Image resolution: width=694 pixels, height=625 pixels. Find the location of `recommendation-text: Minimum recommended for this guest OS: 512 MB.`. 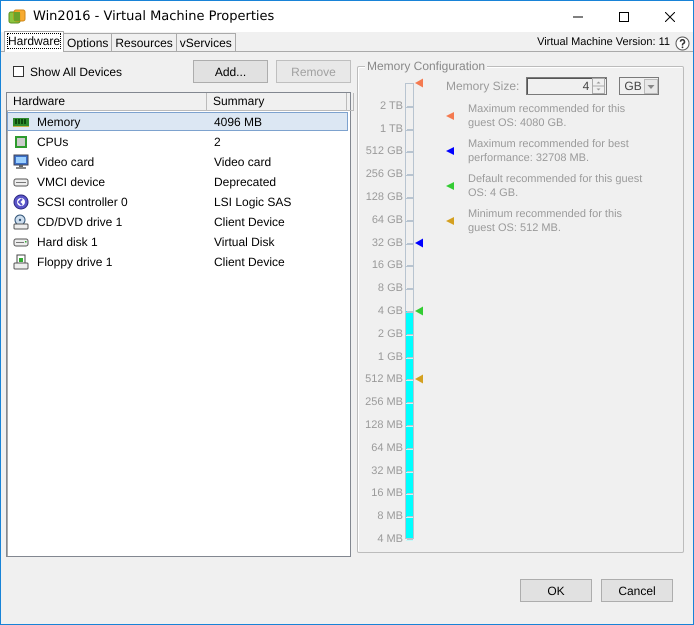

recommendation-text: Minimum recommended for this guest OS: 512 MB. is located at coordinates (546, 221).